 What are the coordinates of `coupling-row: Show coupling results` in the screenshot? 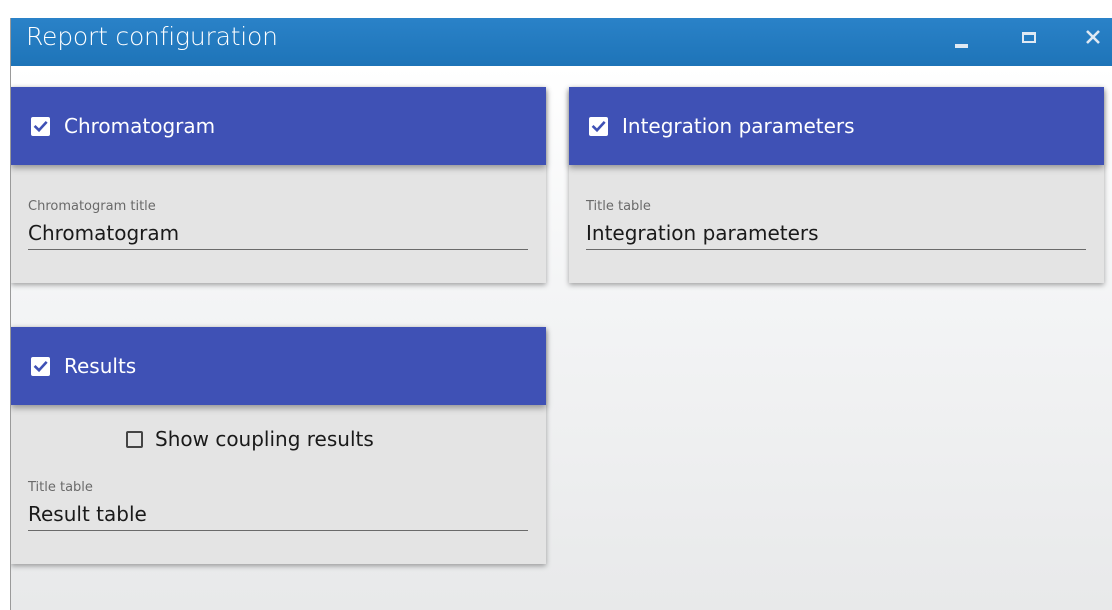 It's located at (278, 435).